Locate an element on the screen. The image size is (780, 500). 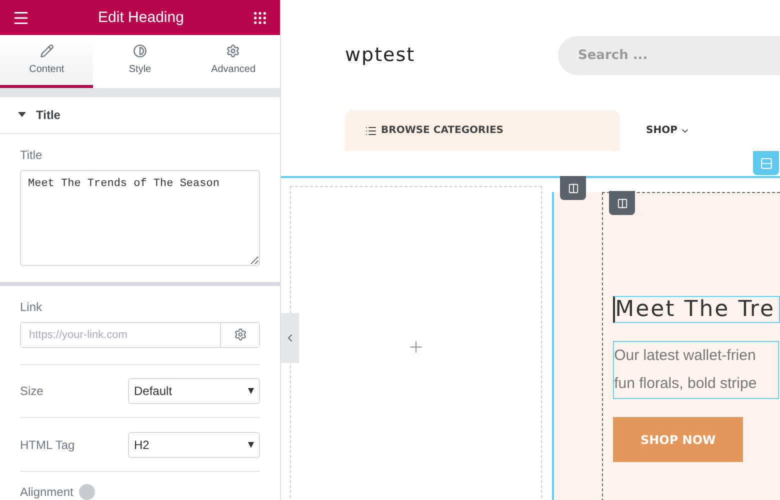
field-label: Title is located at coordinates (32, 155).